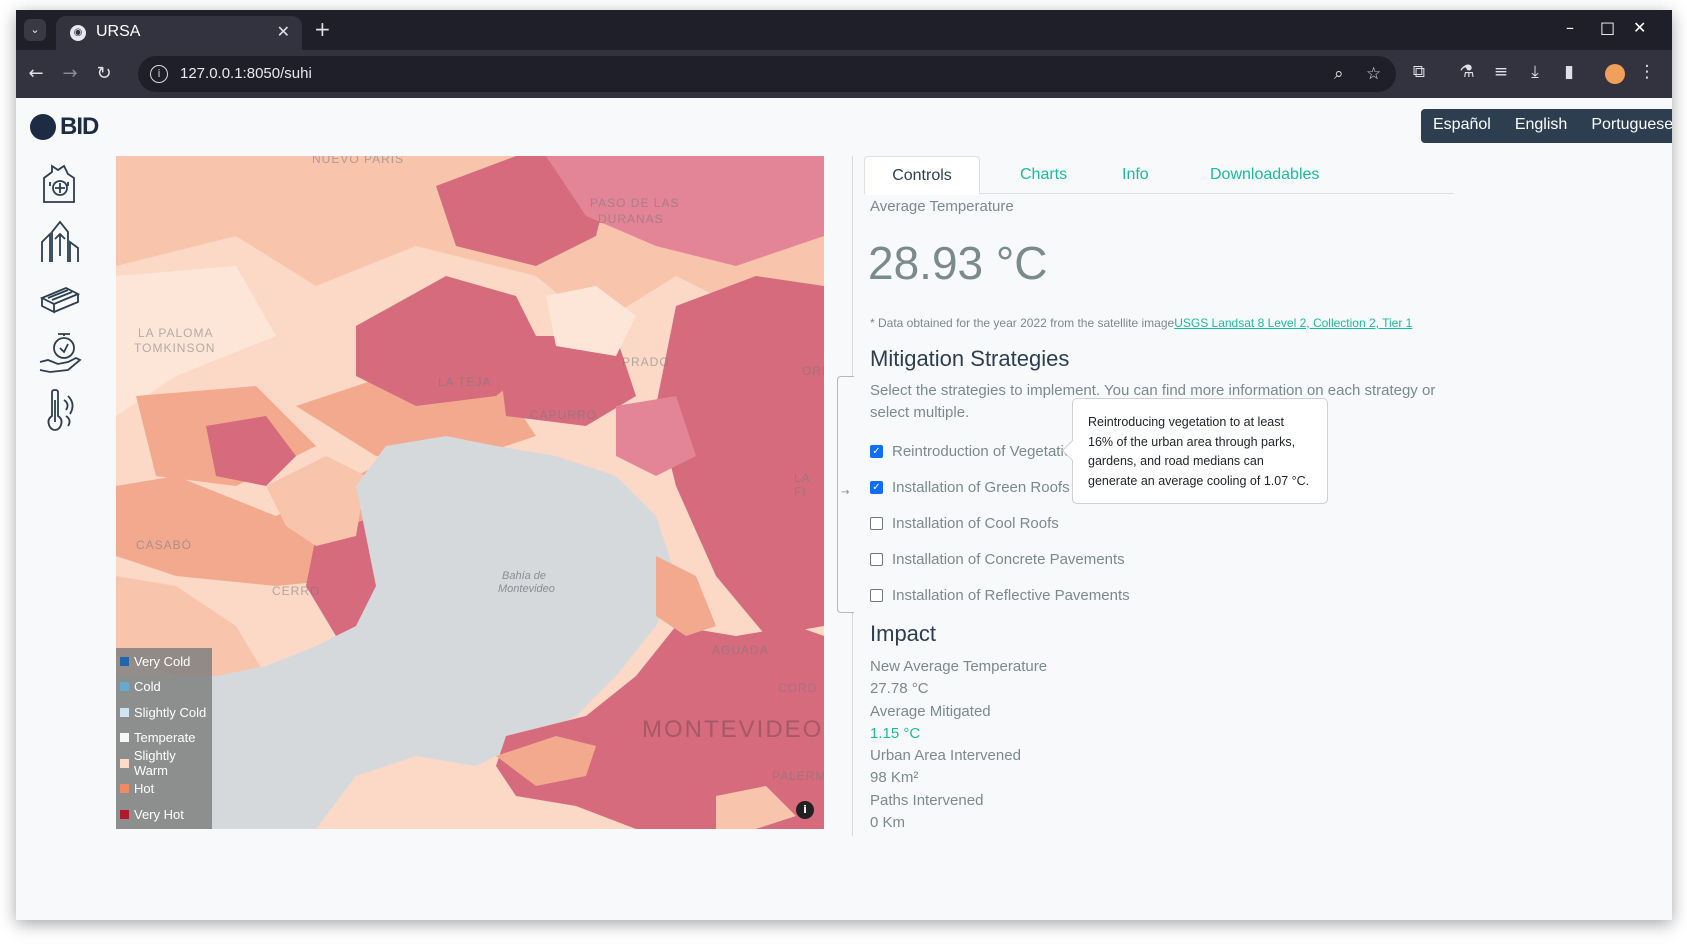 The width and height of the screenshot is (1687, 950). I want to click on strategy-reflective-pavements: Installation of Reflective Pavements, so click(1000, 595).